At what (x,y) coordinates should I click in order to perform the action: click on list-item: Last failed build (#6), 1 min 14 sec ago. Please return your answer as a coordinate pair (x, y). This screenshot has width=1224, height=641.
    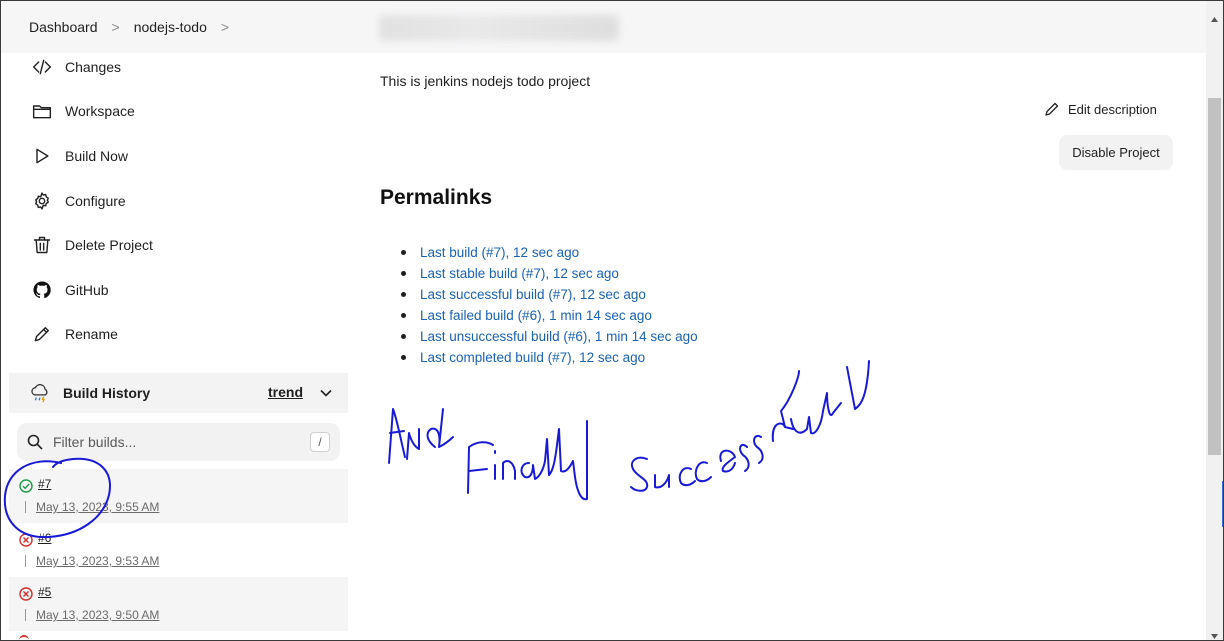
    Looking at the image, I should click on (549, 315).